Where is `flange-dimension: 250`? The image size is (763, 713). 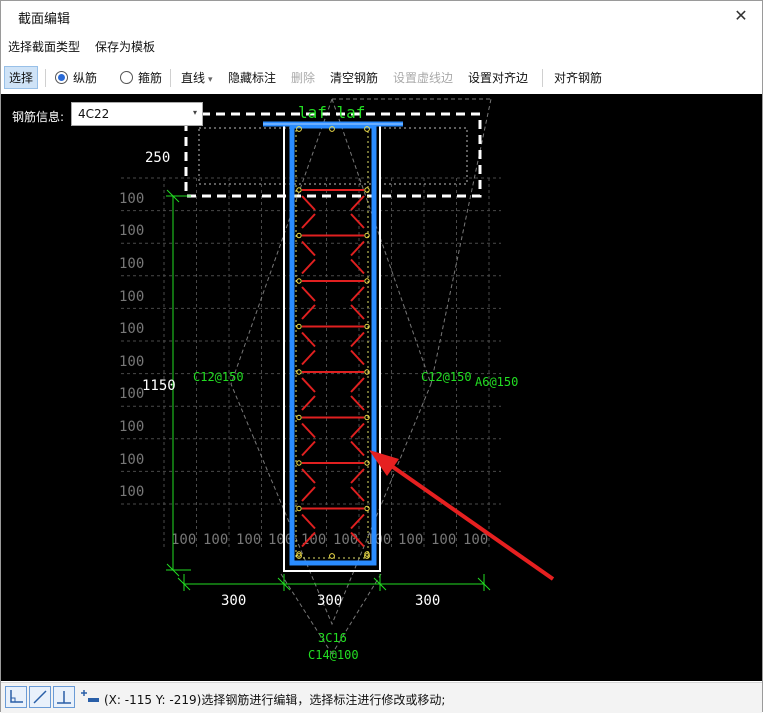
flange-dimension: 250 is located at coordinates (157, 158).